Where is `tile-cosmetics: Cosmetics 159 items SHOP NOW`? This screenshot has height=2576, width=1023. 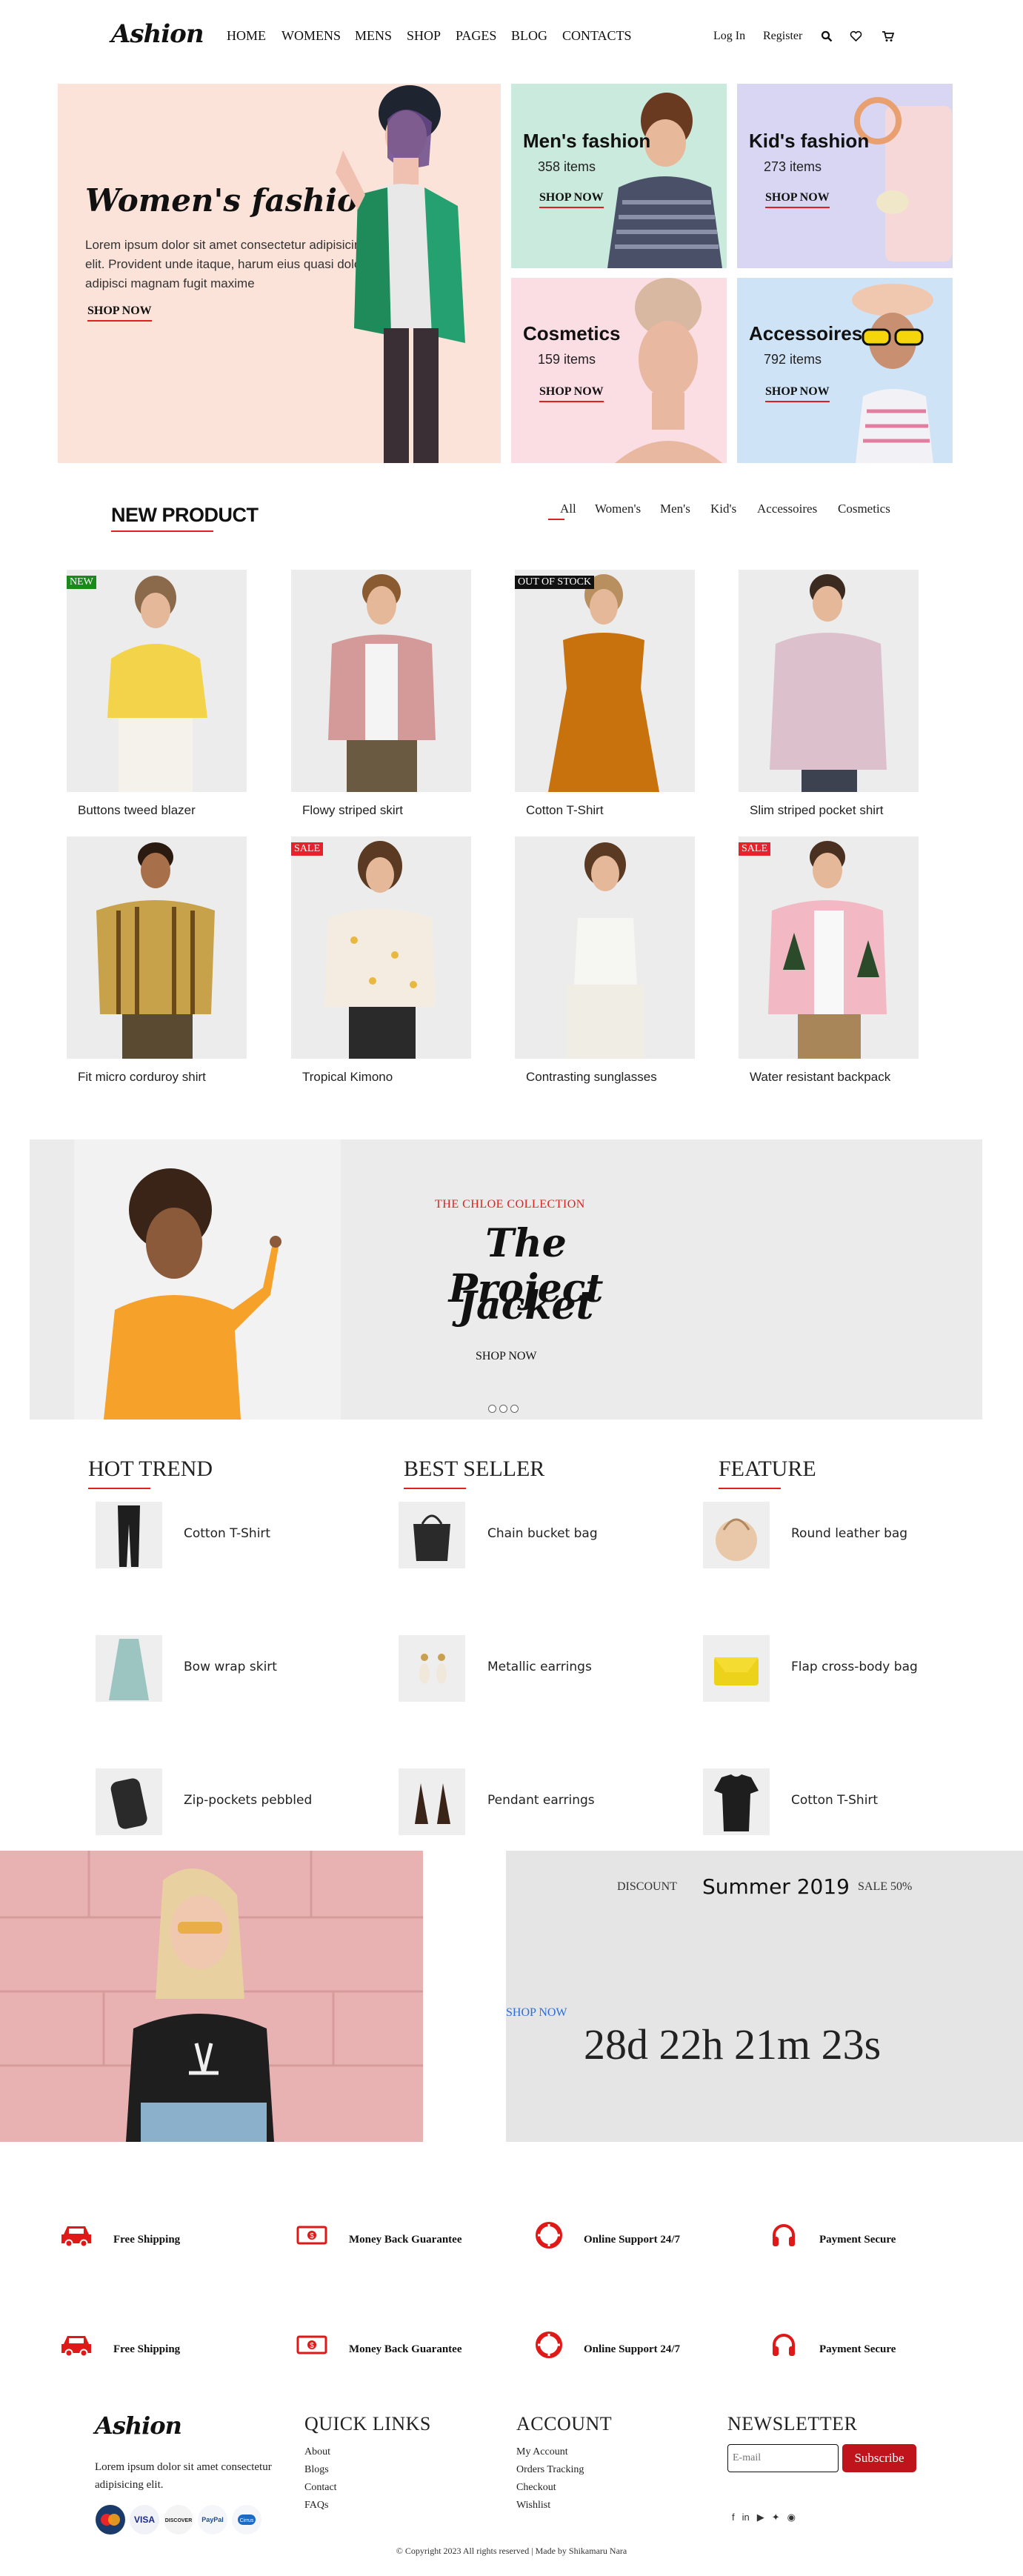
tile-cosmetics: Cosmetics 159 items SHOP NOW is located at coordinates (619, 370).